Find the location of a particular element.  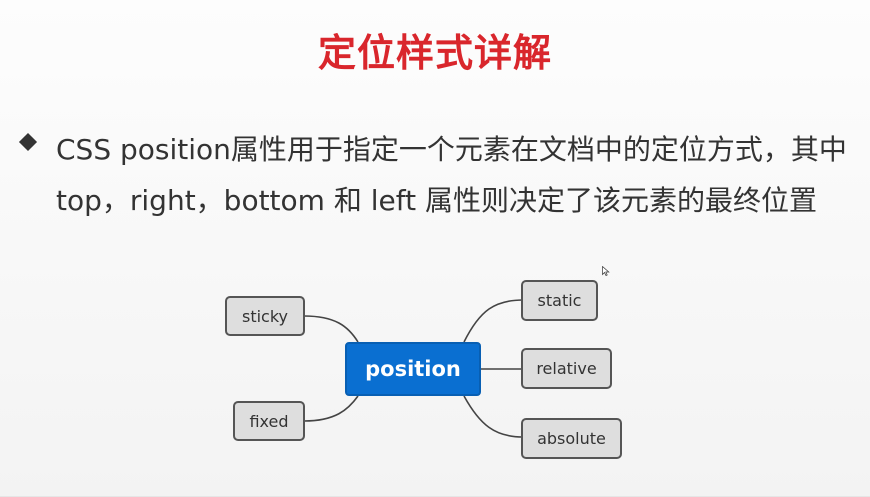

mindmap-node-static: static is located at coordinates (559, 300).